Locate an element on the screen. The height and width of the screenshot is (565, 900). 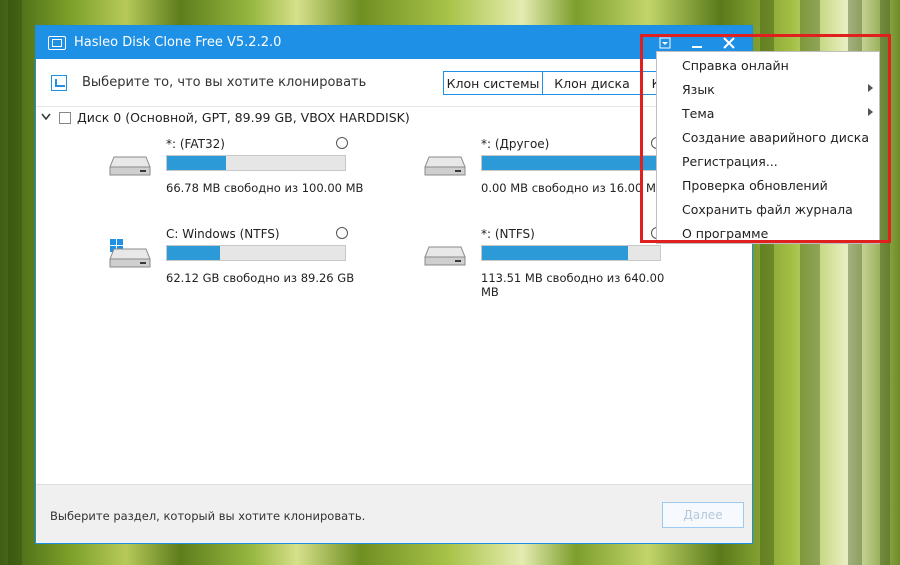
menu-item-label: Тема is located at coordinates (698, 113).